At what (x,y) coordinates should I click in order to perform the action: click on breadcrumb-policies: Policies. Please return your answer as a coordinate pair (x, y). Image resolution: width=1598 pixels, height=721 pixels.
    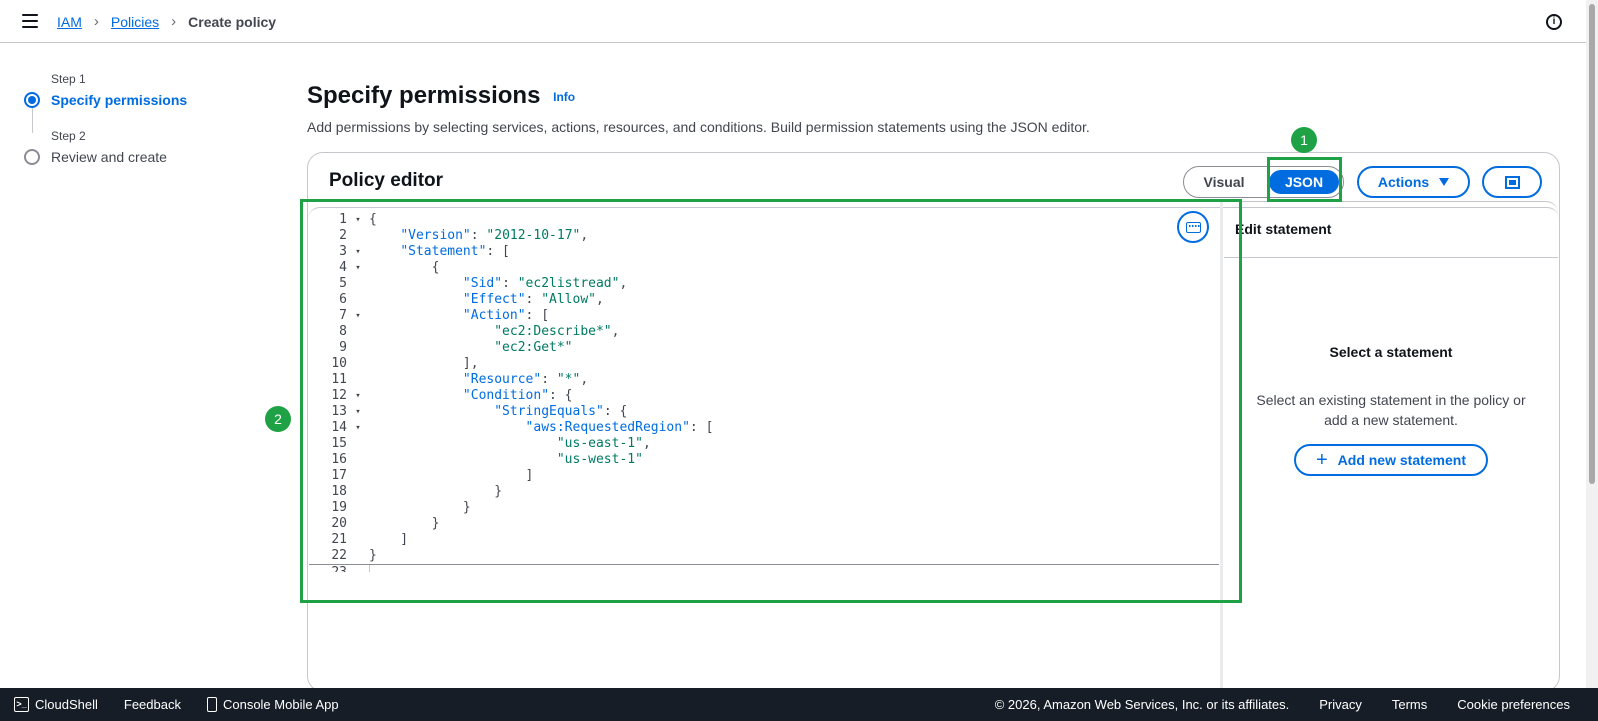
    Looking at the image, I should click on (135, 22).